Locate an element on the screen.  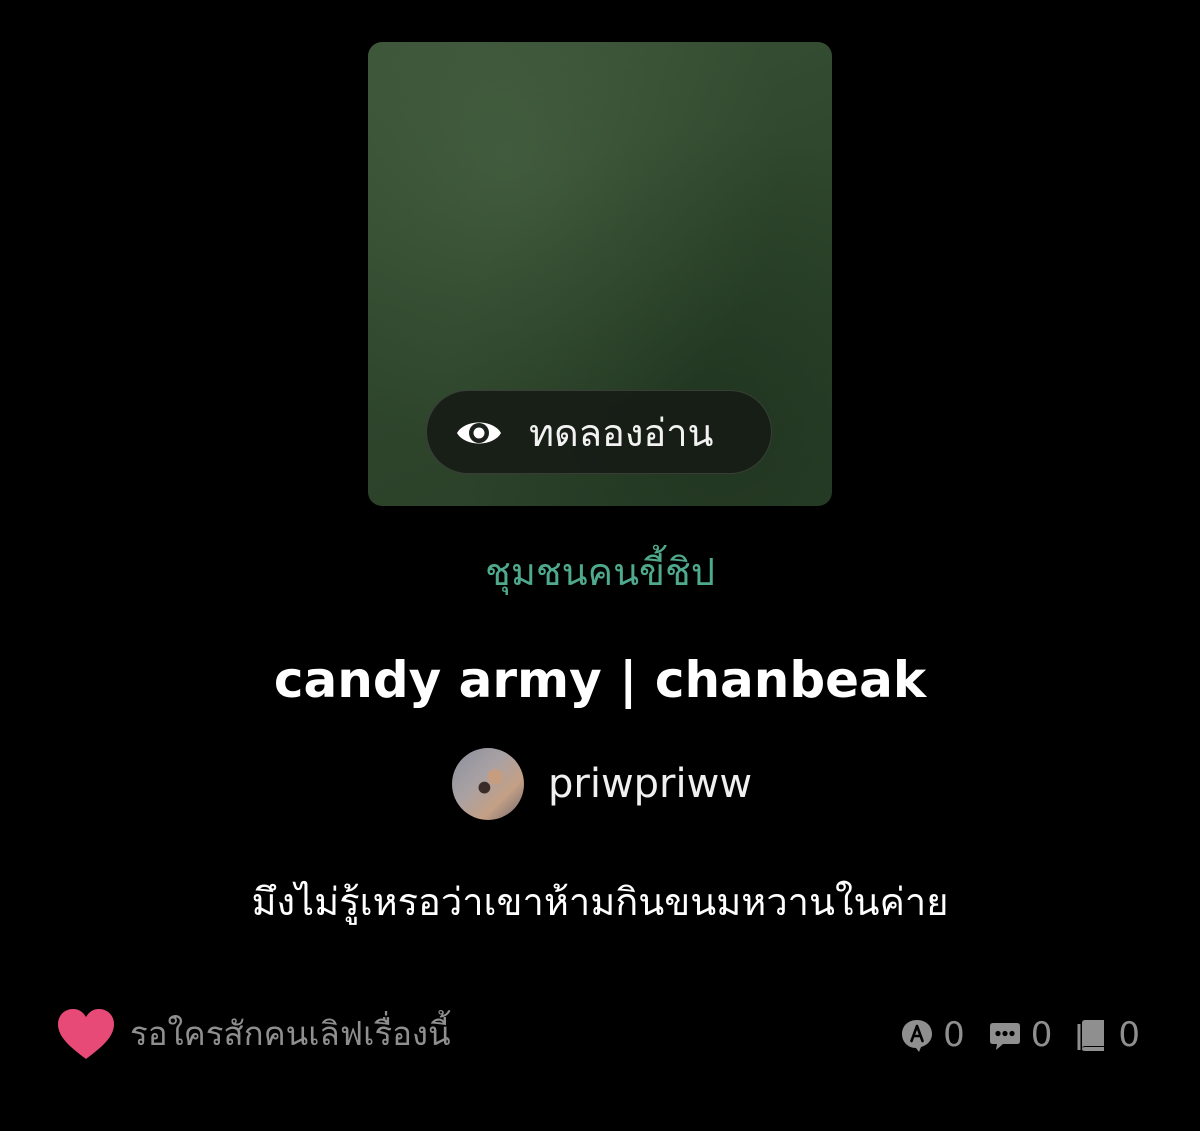
book-icon is located at coordinates (1091, 1035).